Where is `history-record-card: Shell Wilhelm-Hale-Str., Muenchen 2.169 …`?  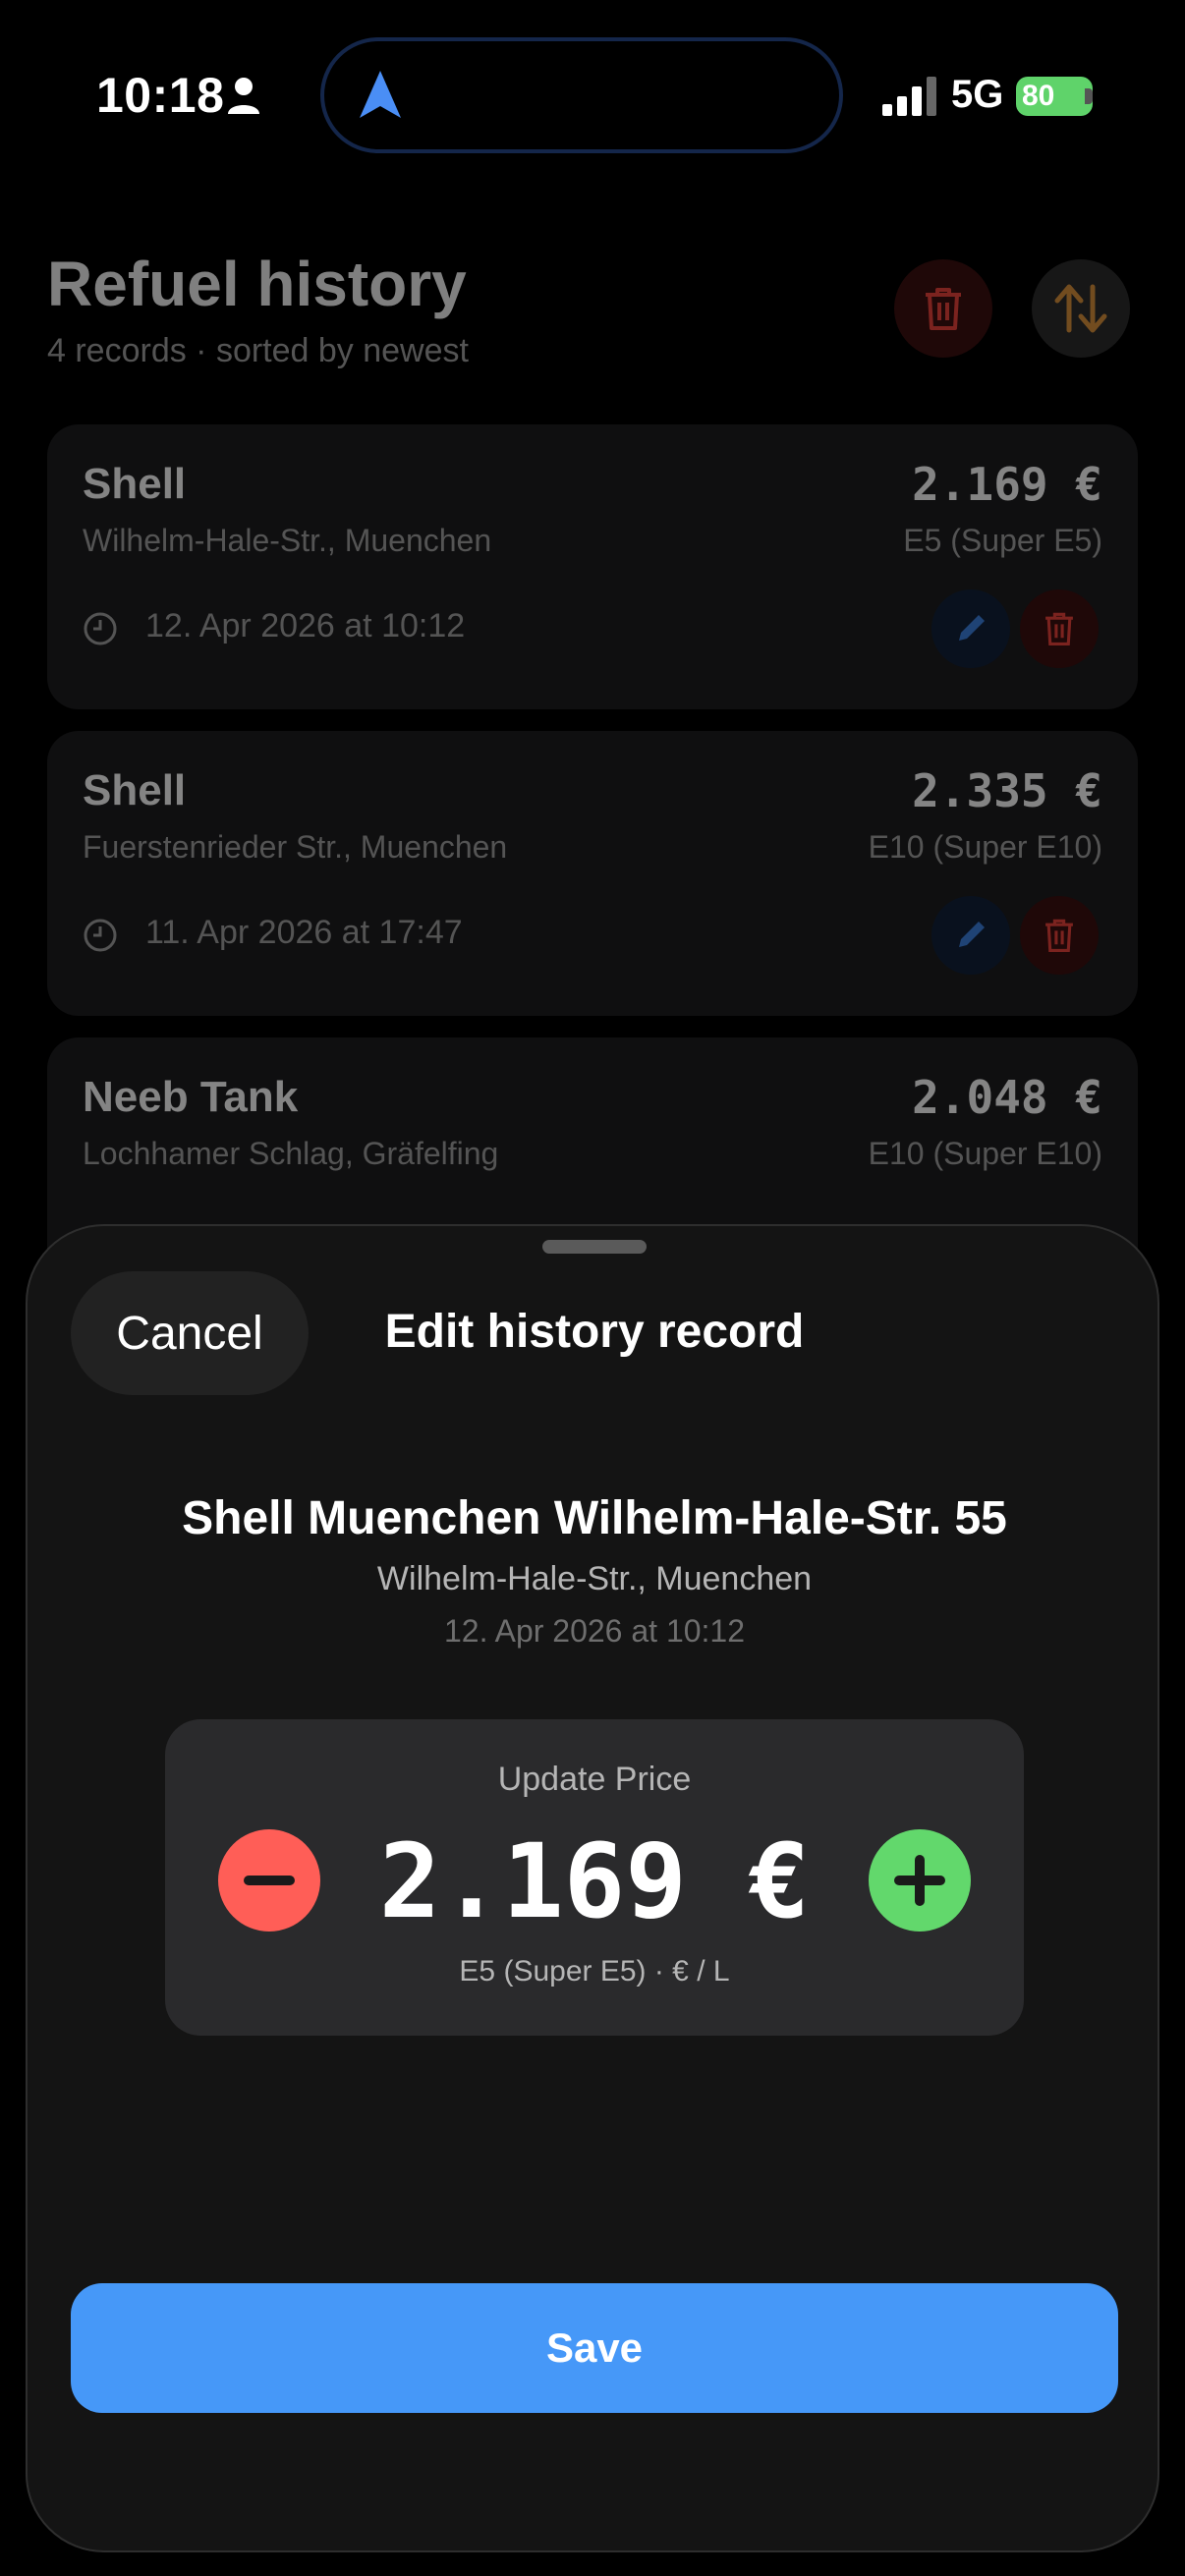
history-record-card: Shell Wilhelm-Hale-Str., Muenchen 2.169 … is located at coordinates (592, 566).